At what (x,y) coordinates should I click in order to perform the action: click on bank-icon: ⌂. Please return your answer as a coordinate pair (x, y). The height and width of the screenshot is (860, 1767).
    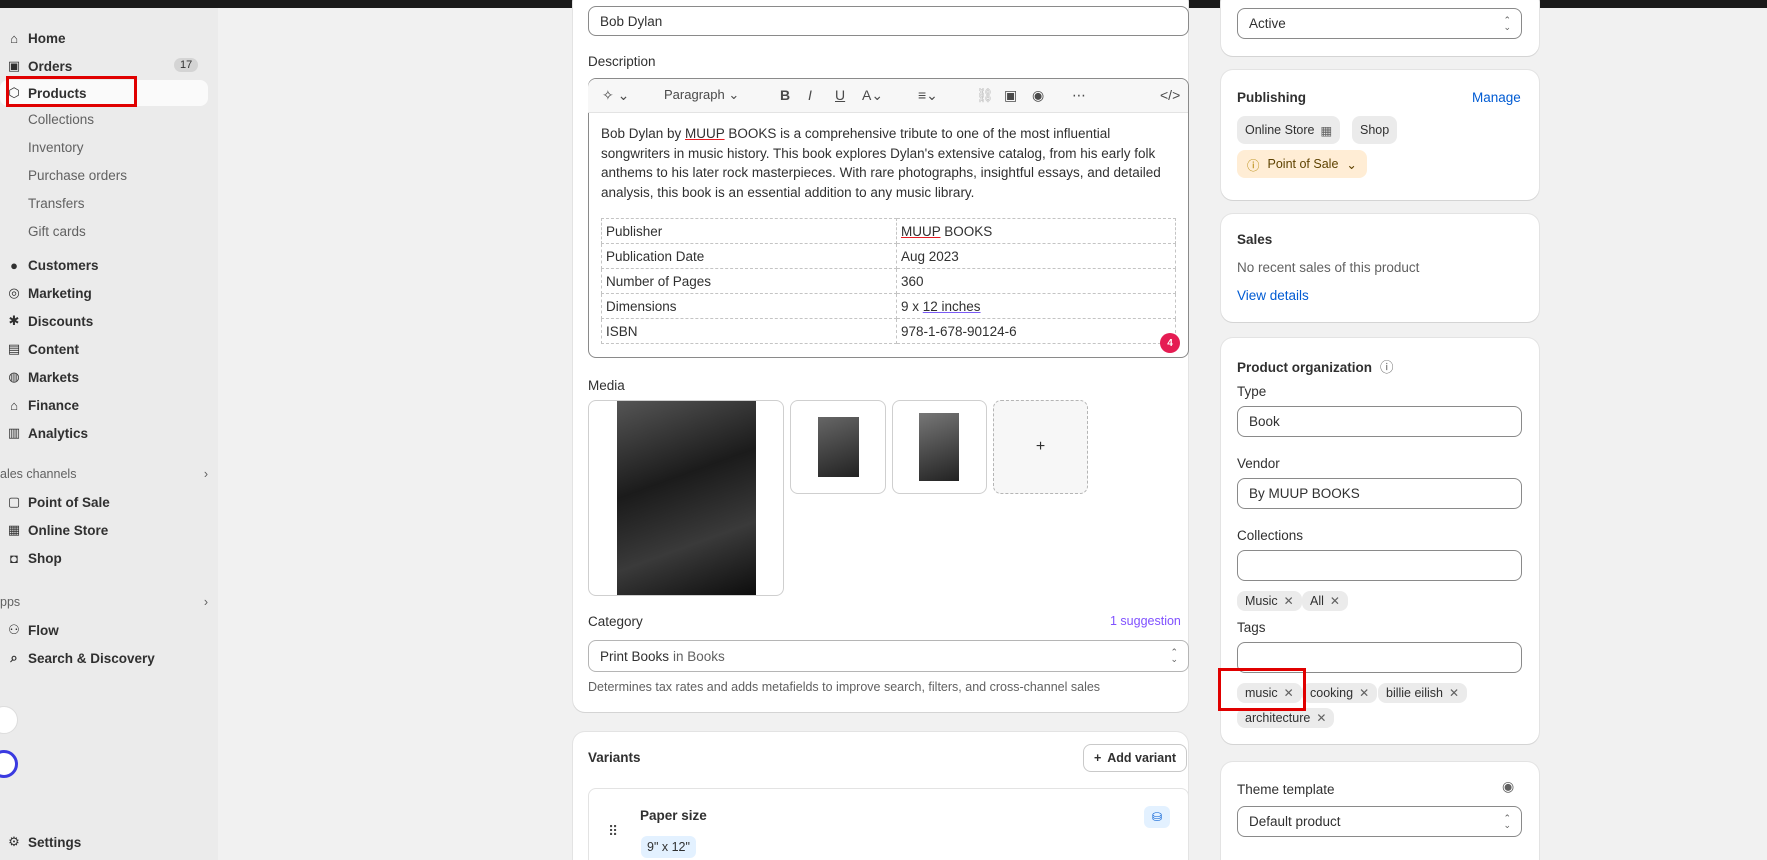
    Looking at the image, I should click on (14, 405).